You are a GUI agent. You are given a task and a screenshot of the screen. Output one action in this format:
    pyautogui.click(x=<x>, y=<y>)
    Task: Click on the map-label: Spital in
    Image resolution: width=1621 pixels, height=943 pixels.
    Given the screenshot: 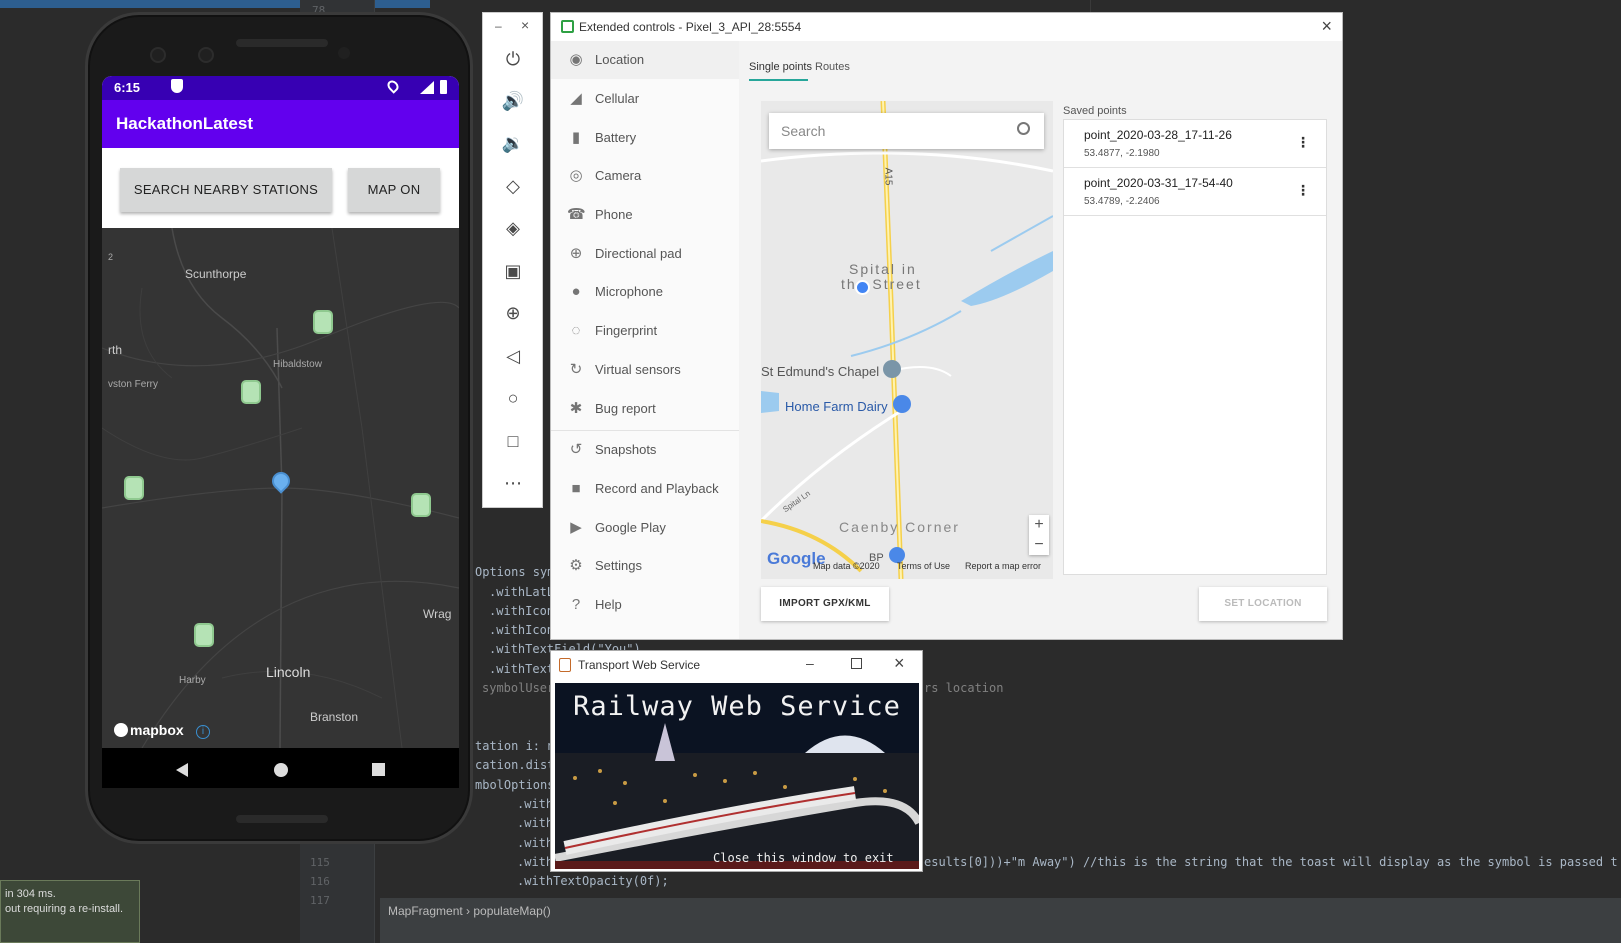 What is the action you would take?
    pyautogui.click(x=883, y=269)
    